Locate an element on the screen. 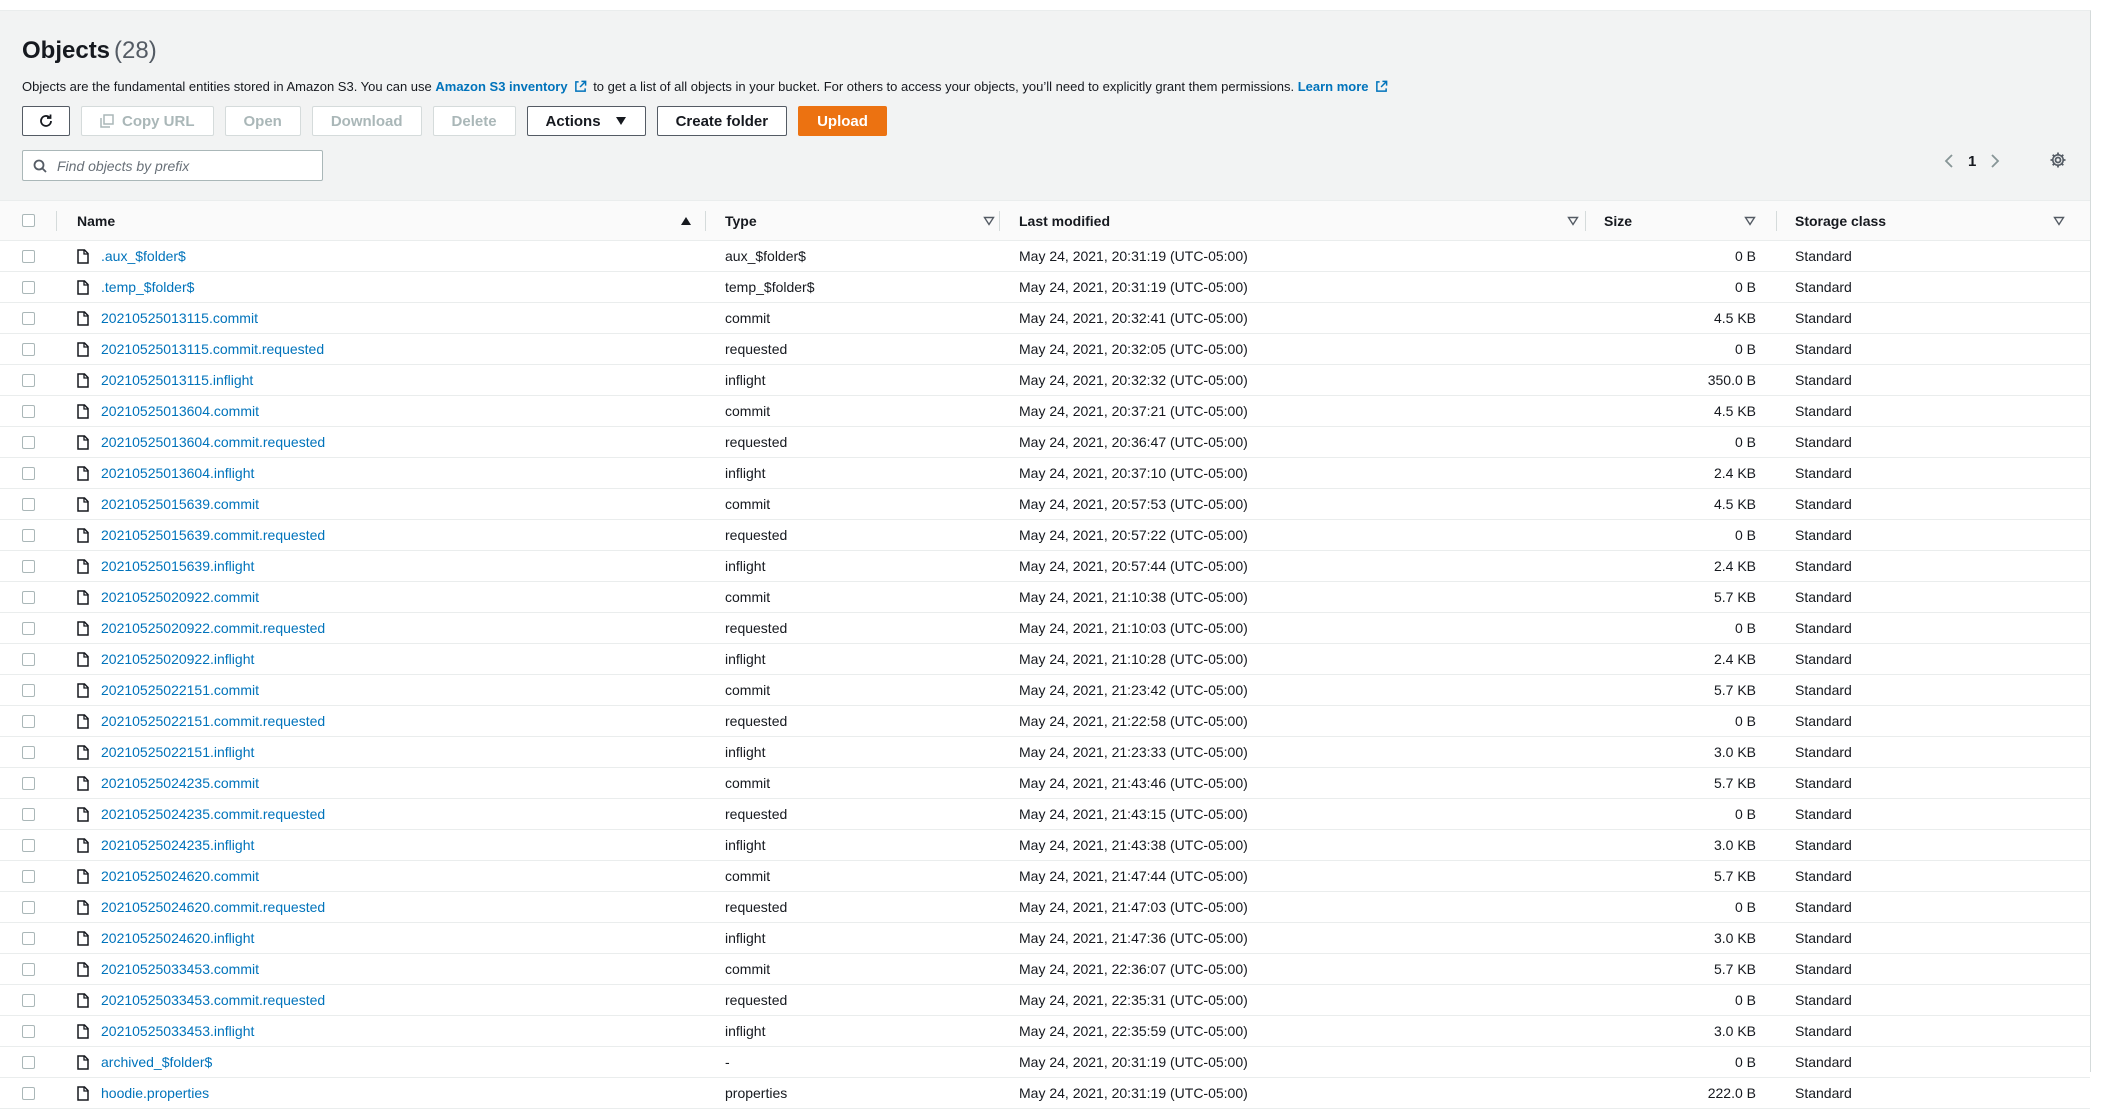  learn-more-link: Learn more is located at coordinates (1333, 86).